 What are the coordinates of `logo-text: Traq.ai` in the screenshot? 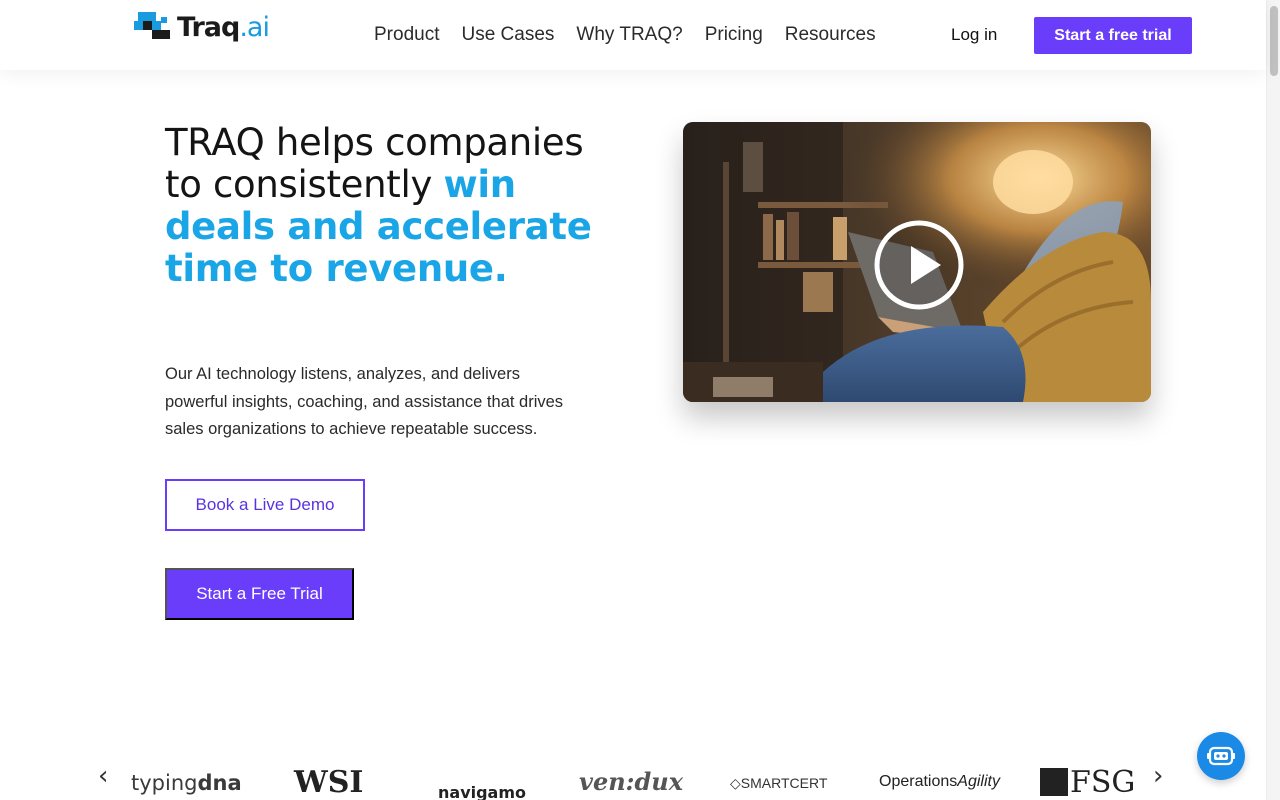 It's located at (223, 27).